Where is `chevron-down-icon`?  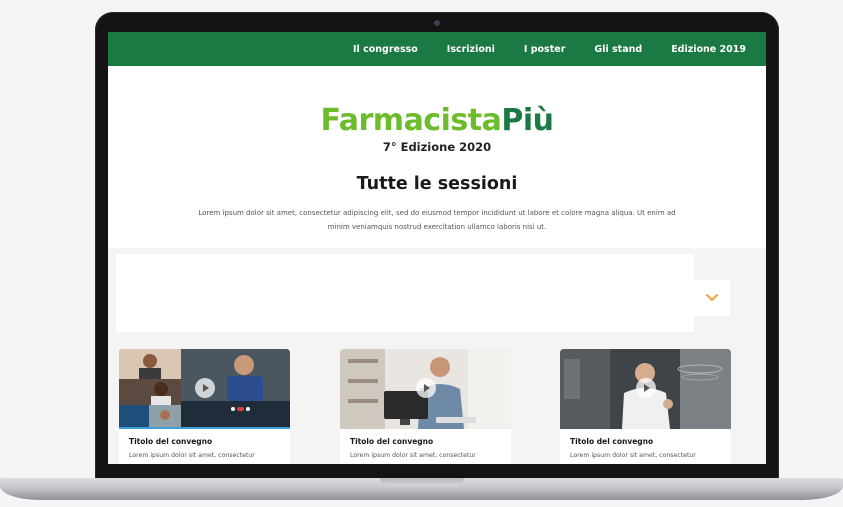 chevron-down-icon is located at coordinates (712, 297).